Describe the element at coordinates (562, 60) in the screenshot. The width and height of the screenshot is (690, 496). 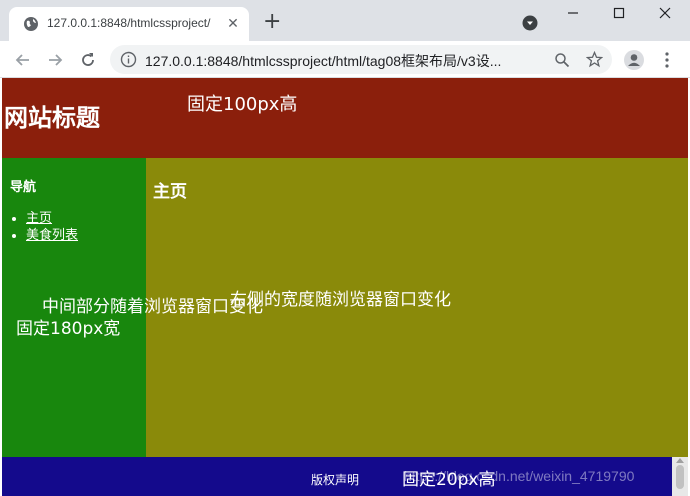
I see `zoom-icon` at that location.